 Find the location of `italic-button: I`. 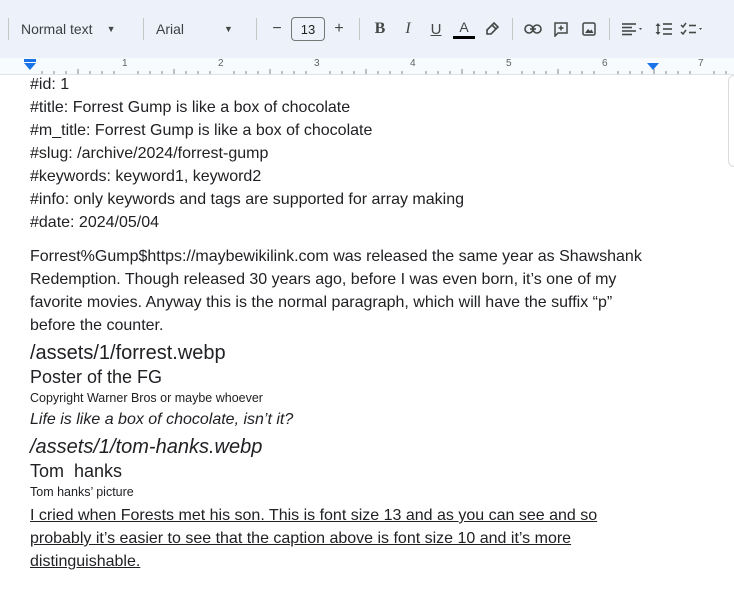

italic-button: I is located at coordinates (408, 29).